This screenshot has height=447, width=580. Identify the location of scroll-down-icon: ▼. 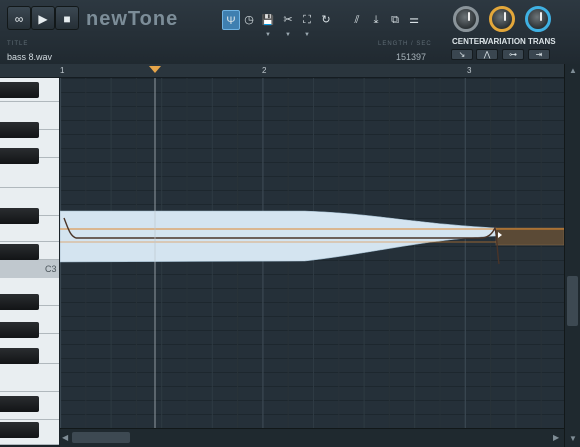
(573, 438).